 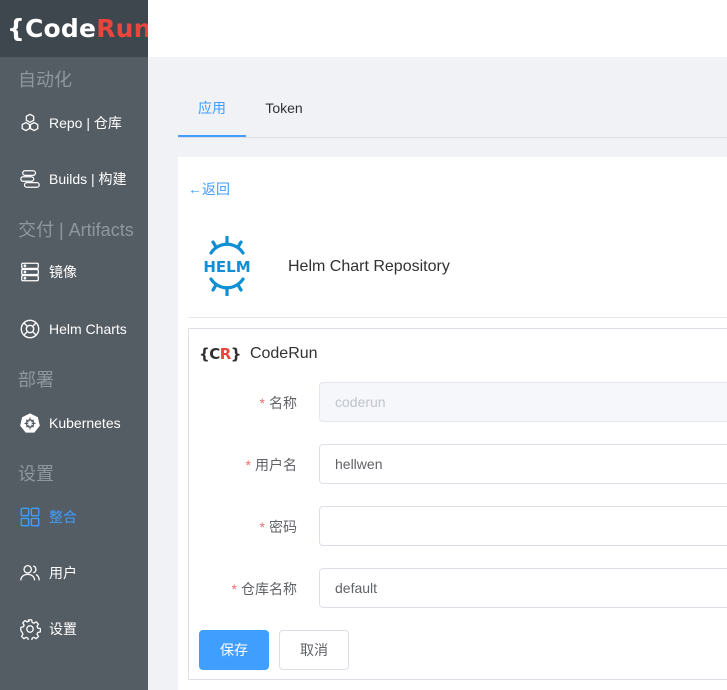 What do you see at coordinates (63, 272) in the screenshot?
I see `sidebar-item-label: 镜像` at bounding box center [63, 272].